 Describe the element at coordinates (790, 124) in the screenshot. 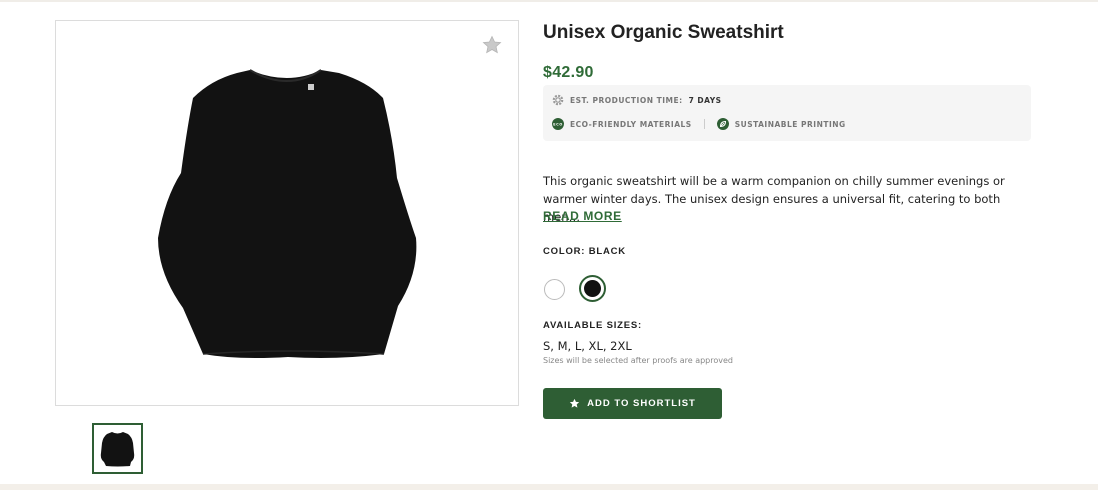

I see `sustainable-printing-label: SUSTAINABLE PRINTING` at that location.